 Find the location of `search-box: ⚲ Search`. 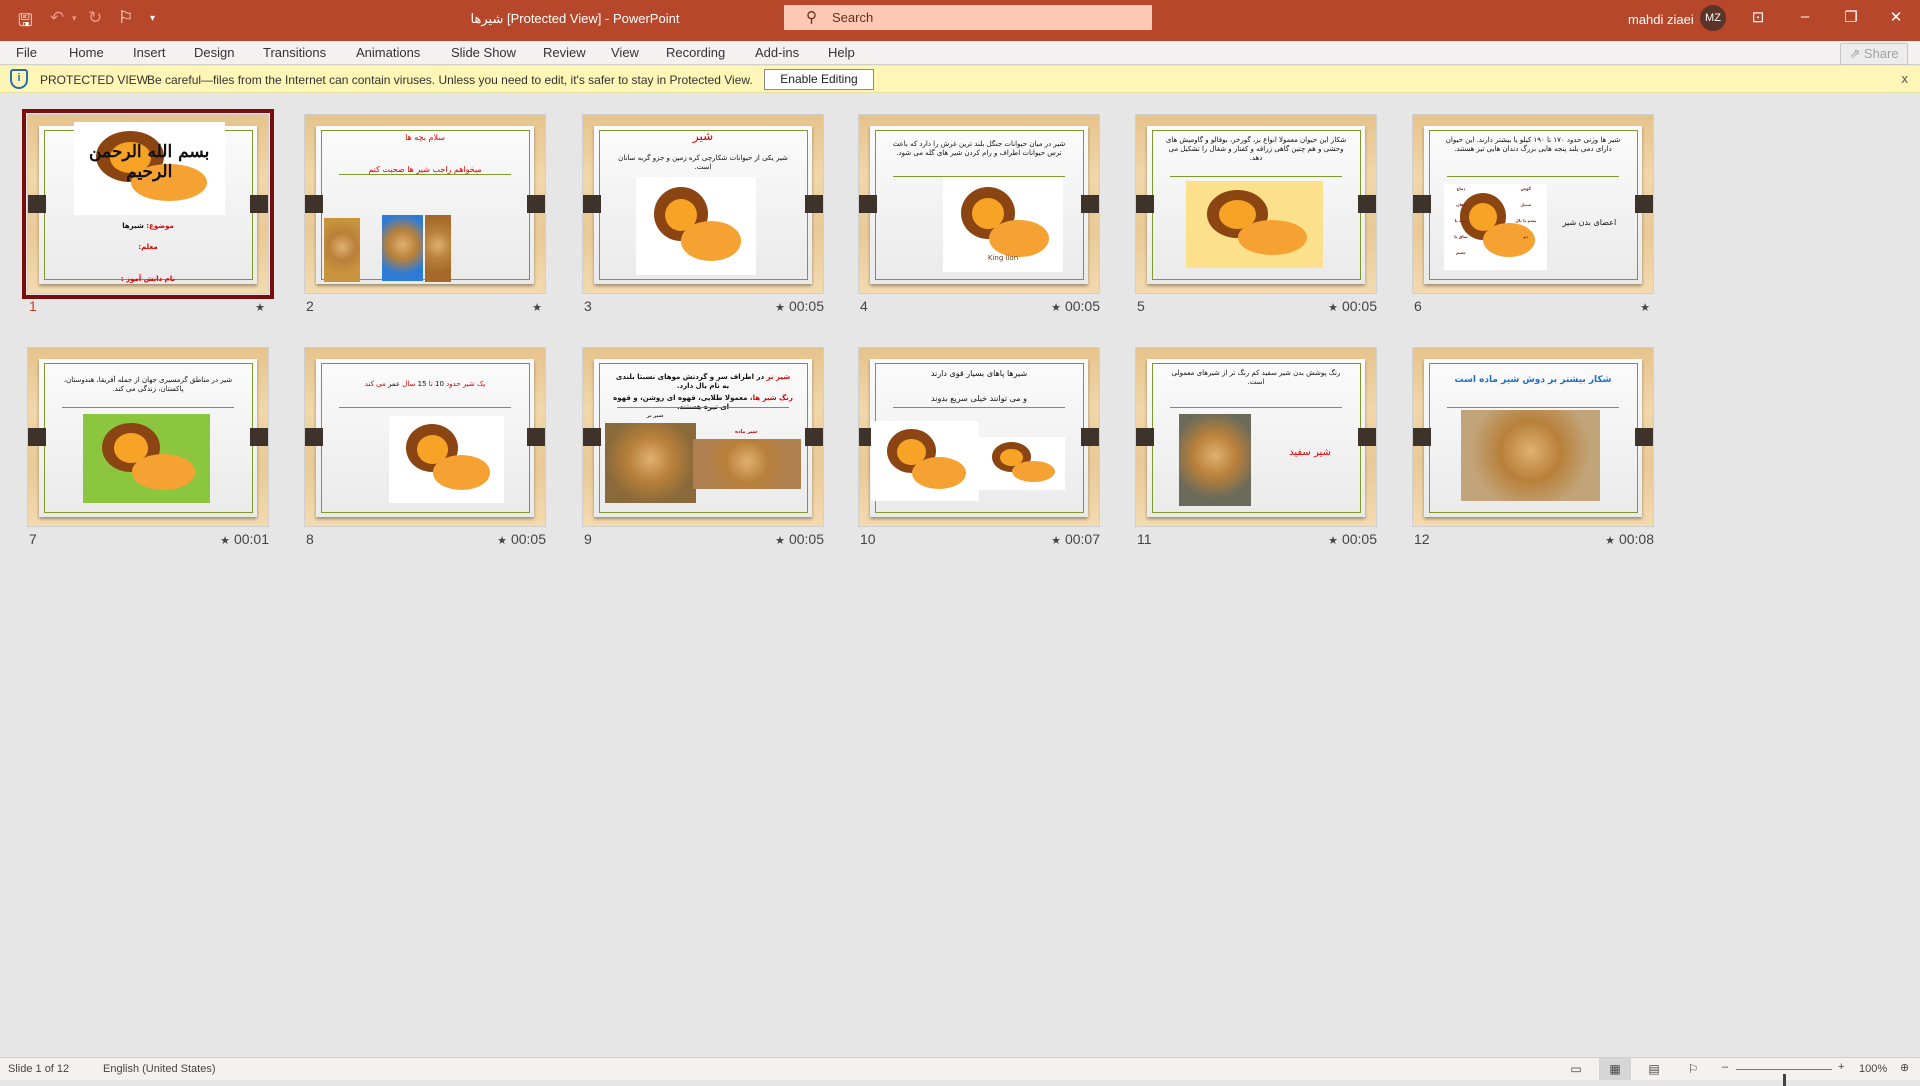

search-box: ⚲ Search is located at coordinates (968, 17).